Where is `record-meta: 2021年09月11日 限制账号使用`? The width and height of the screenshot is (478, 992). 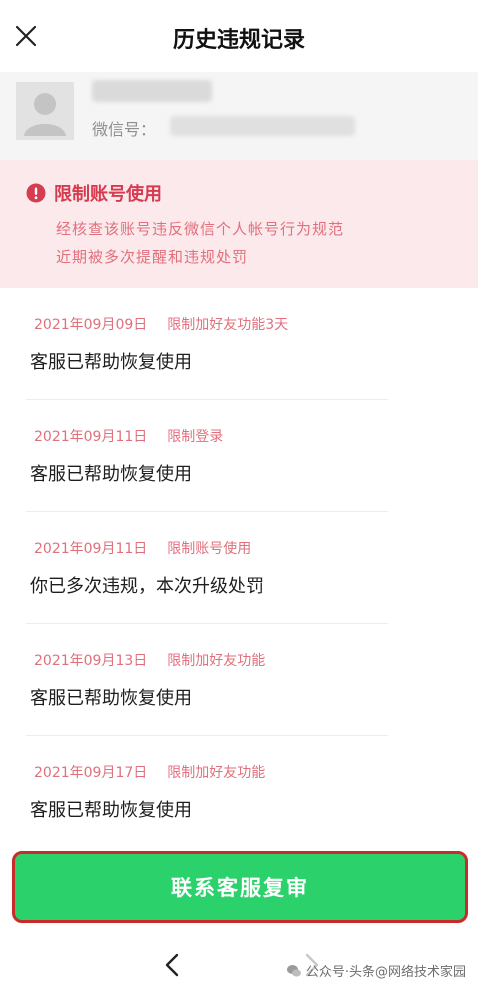
record-meta: 2021年09月11日 限制账号使用 is located at coordinates (142, 548).